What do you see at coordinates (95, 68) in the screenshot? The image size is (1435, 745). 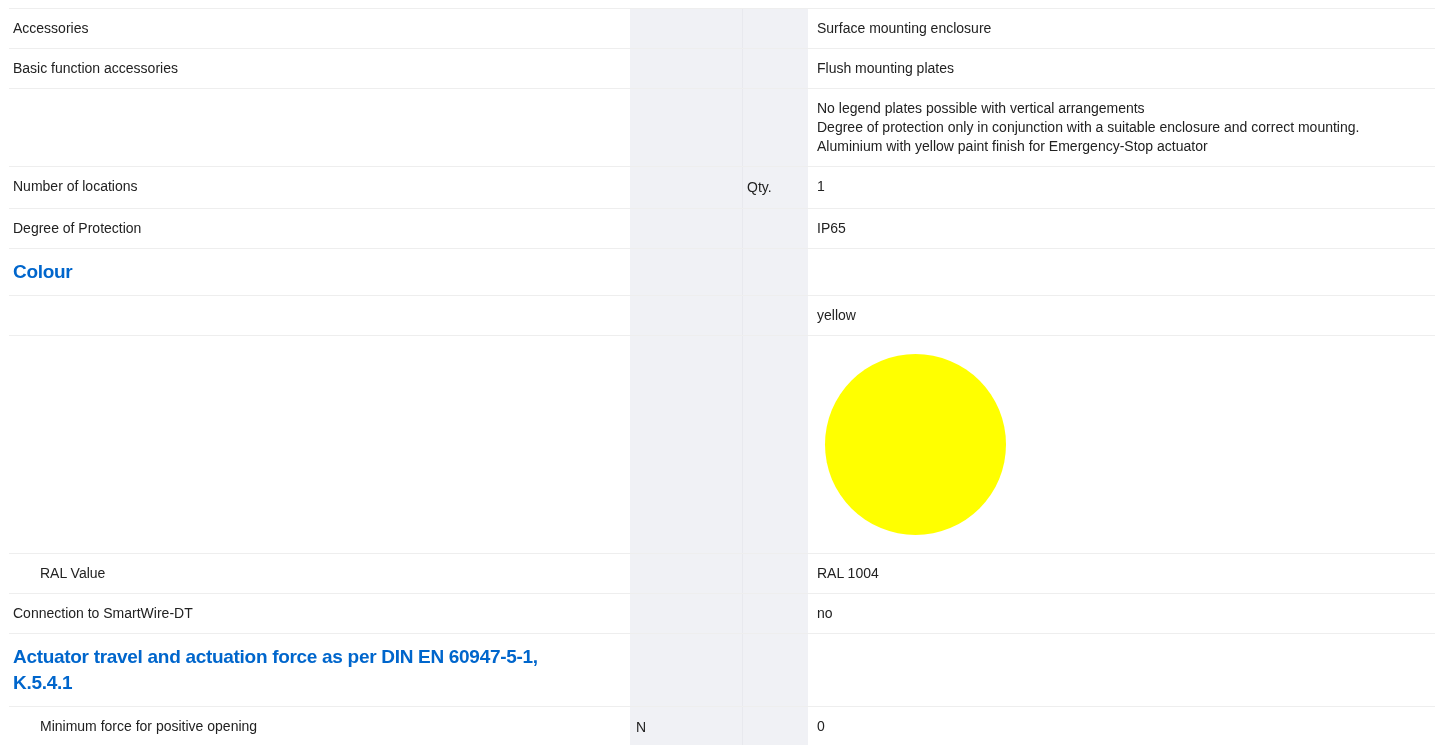 I see `property-label: Basic function accessories` at bounding box center [95, 68].